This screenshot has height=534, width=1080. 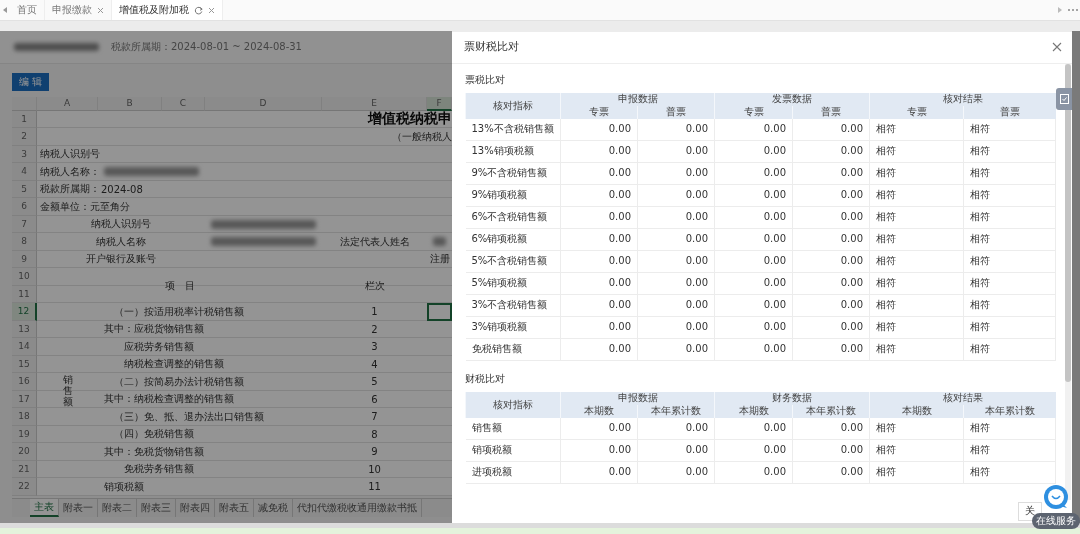 What do you see at coordinates (374, 434) in the screenshot?
I see `table-cell-text: 8` at bounding box center [374, 434].